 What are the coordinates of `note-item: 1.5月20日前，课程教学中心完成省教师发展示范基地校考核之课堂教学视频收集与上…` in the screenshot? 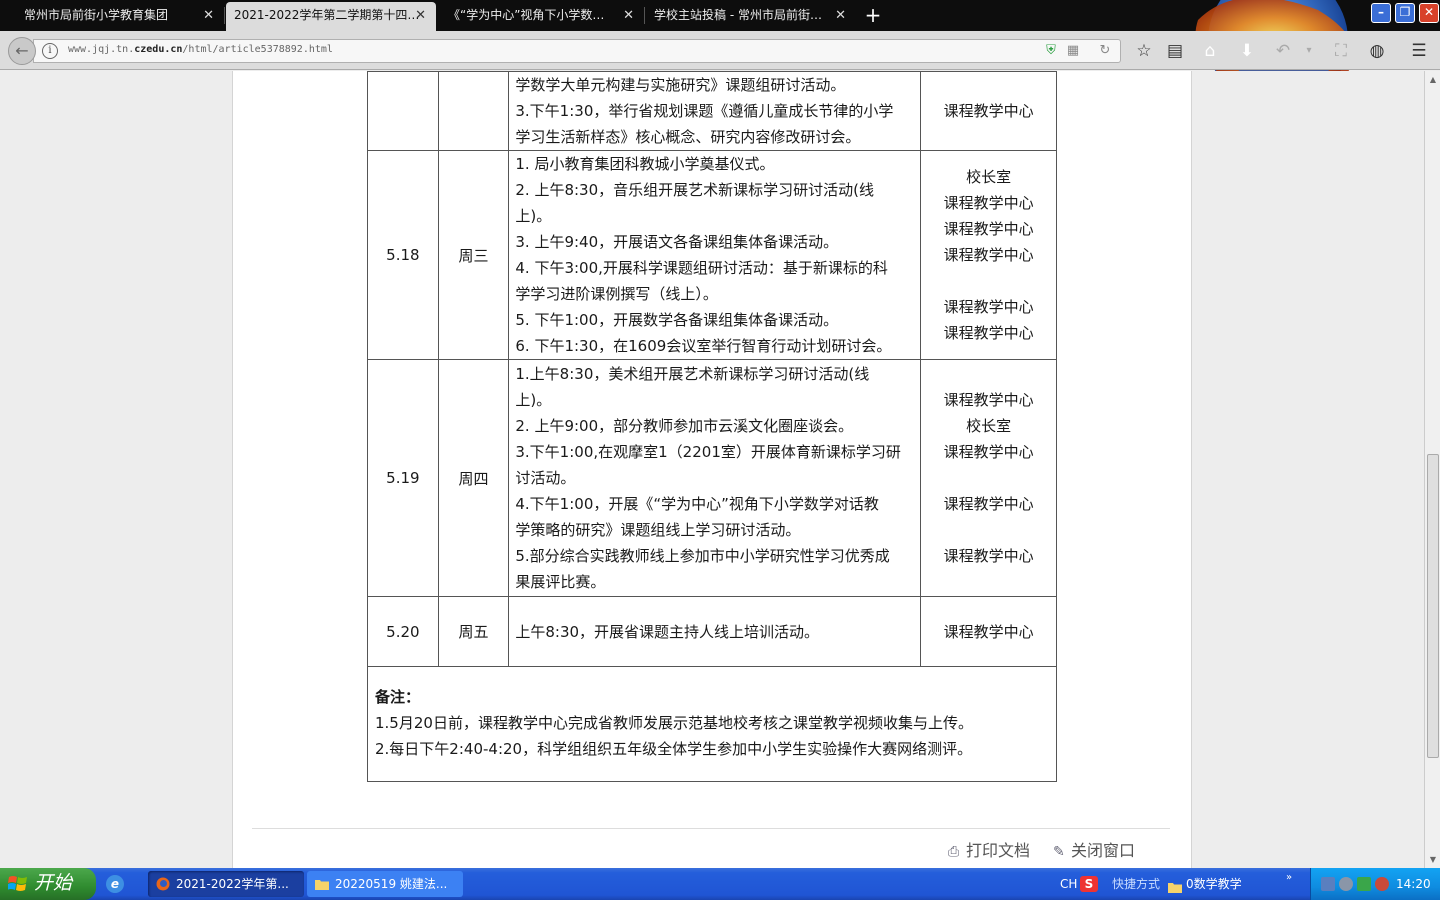 It's located at (674, 723).